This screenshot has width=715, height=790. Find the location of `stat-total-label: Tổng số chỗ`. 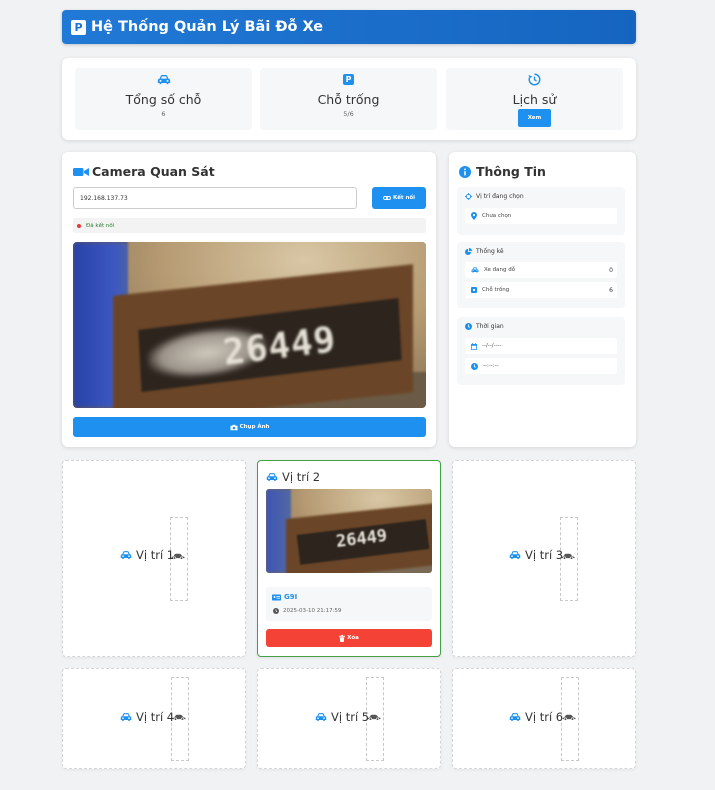

stat-total-label: Tổng số chỗ is located at coordinates (163, 99).